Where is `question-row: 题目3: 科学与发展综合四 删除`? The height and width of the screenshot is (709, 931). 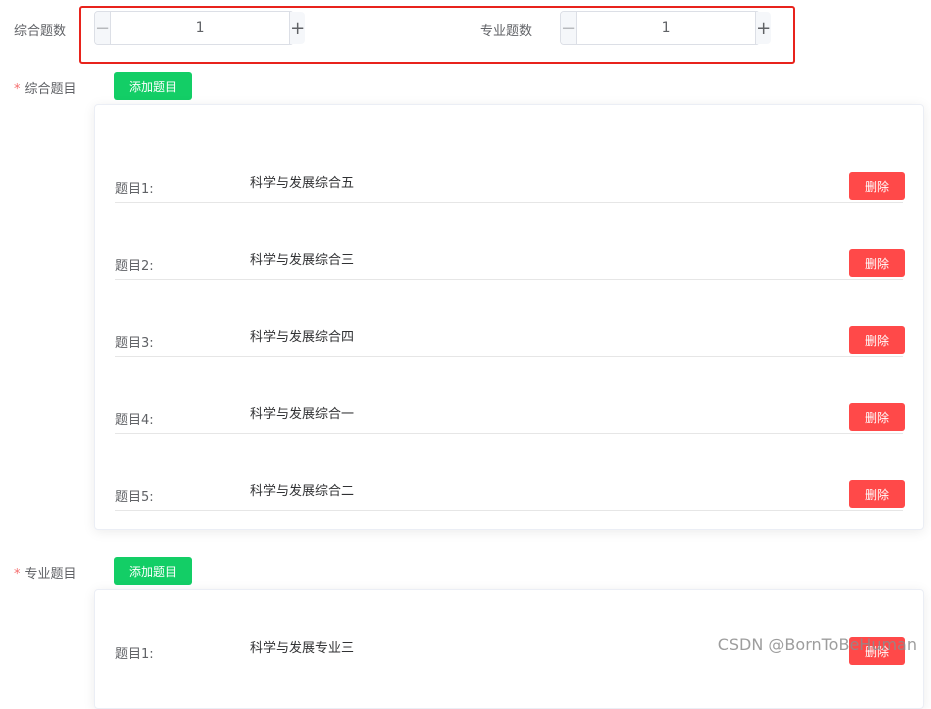 question-row: 题目3: 科学与发展综合四 删除 is located at coordinates (510, 318).